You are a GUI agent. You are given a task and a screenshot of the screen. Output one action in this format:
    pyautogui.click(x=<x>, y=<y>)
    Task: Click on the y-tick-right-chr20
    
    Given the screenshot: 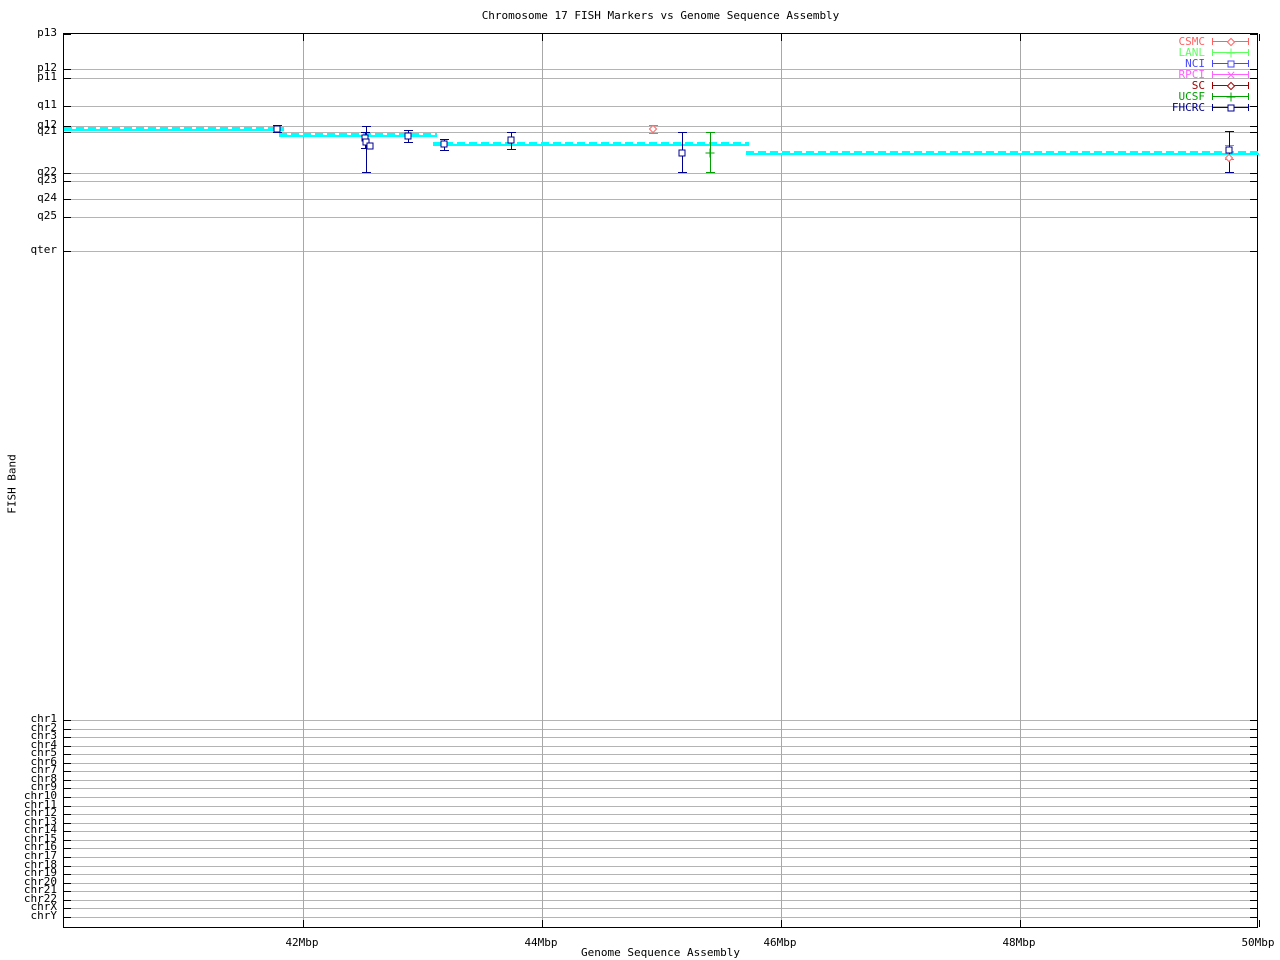 What is the action you would take?
    pyautogui.click(x=1253, y=883)
    